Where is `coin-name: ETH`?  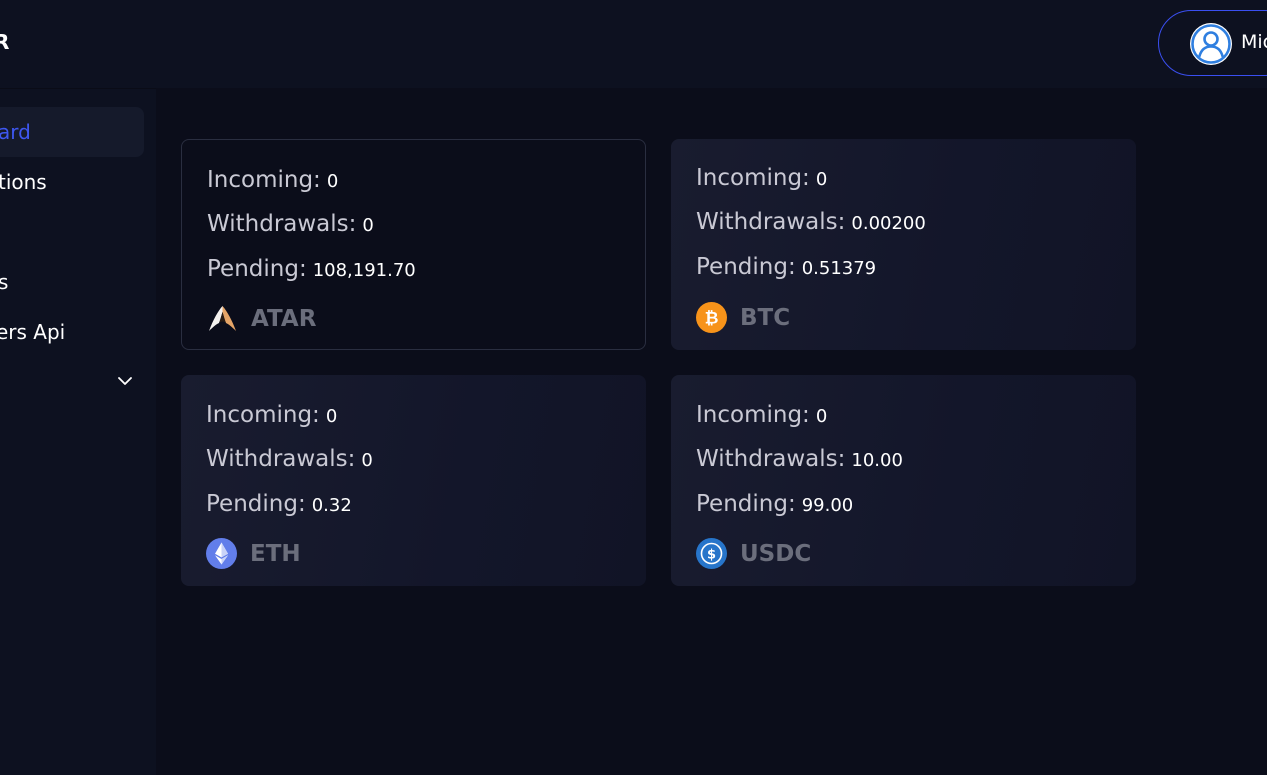 coin-name: ETH is located at coordinates (275, 553).